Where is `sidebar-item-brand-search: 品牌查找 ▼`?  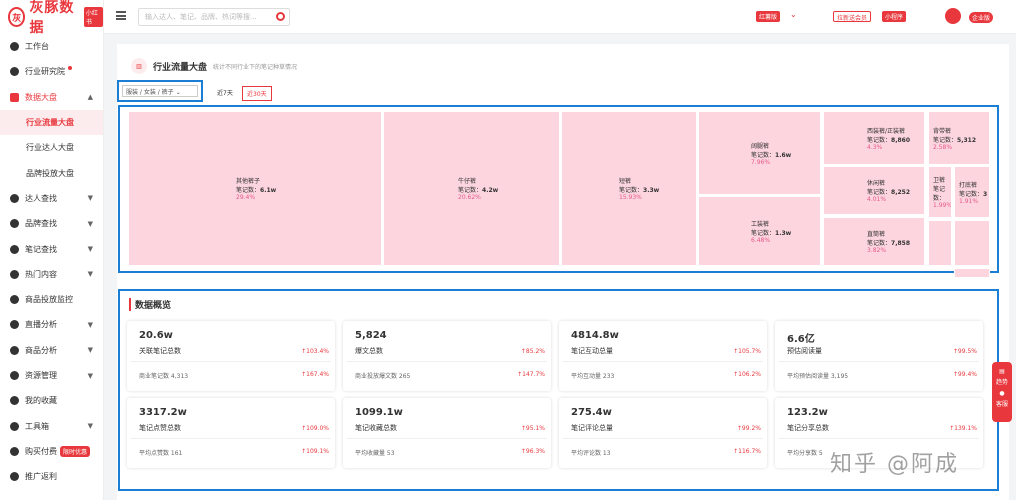 sidebar-item-brand-search: 品牌查找 ▼ is located at coordinates (51, 223).